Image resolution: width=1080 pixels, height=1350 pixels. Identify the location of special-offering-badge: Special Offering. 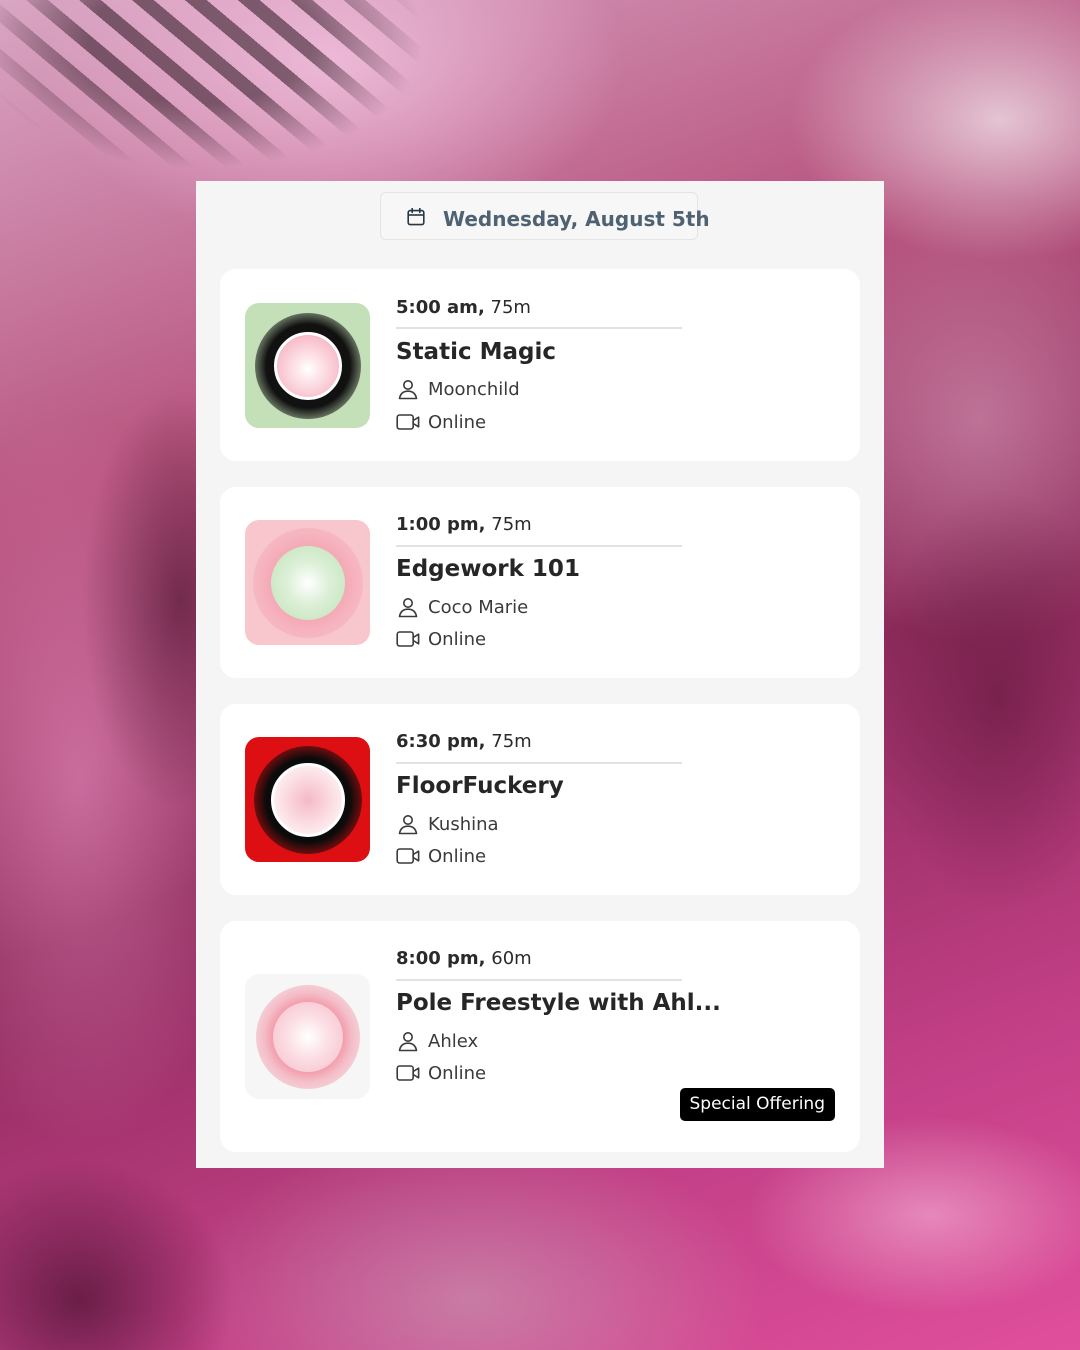
(757, 1104).